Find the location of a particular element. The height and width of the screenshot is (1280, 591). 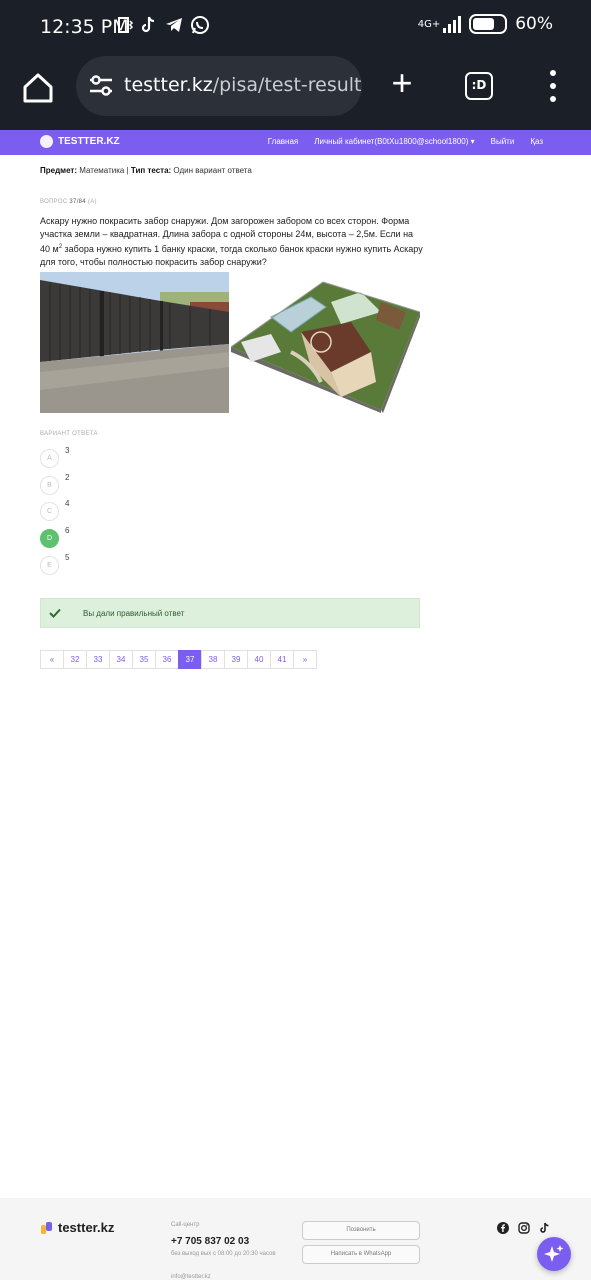

answer-option-e: E 5 is located at coordinates (55, 564).